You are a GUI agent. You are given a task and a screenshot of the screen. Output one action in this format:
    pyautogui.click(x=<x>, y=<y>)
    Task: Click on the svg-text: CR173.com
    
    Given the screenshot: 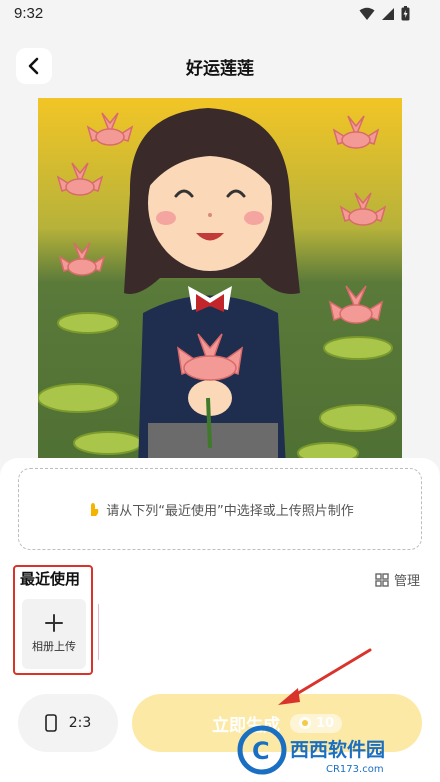 What is the action you would take?
    pyautogui.click(x=355, y=769)
    